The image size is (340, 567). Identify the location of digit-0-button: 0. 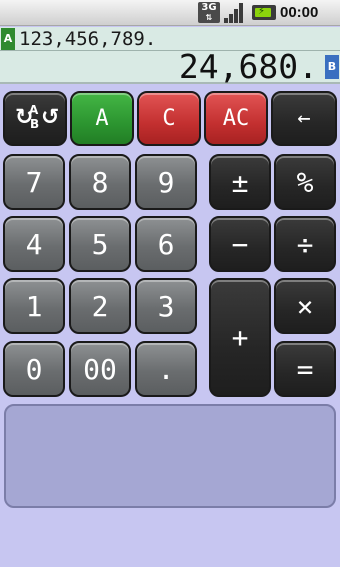
(34, 369).